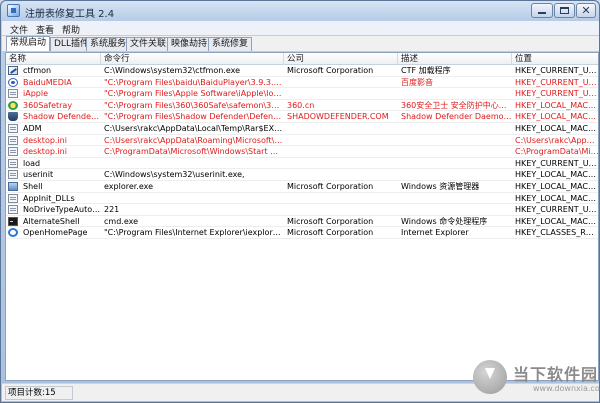  Describe the element at coordinates (426, 70) in the screenshot. I see `cell-desc: CTF 加载程序` at that location.